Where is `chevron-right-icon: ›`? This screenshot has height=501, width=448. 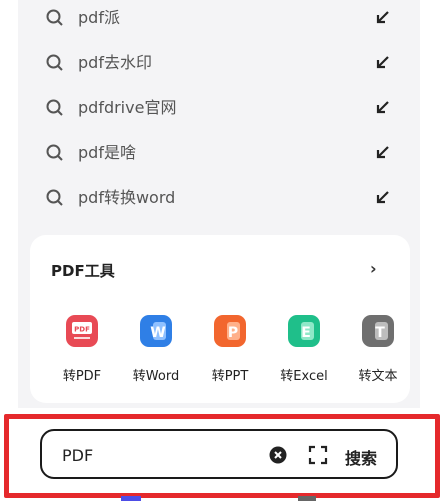 chevron-right-icon: › is located at coordinates (373, 268).